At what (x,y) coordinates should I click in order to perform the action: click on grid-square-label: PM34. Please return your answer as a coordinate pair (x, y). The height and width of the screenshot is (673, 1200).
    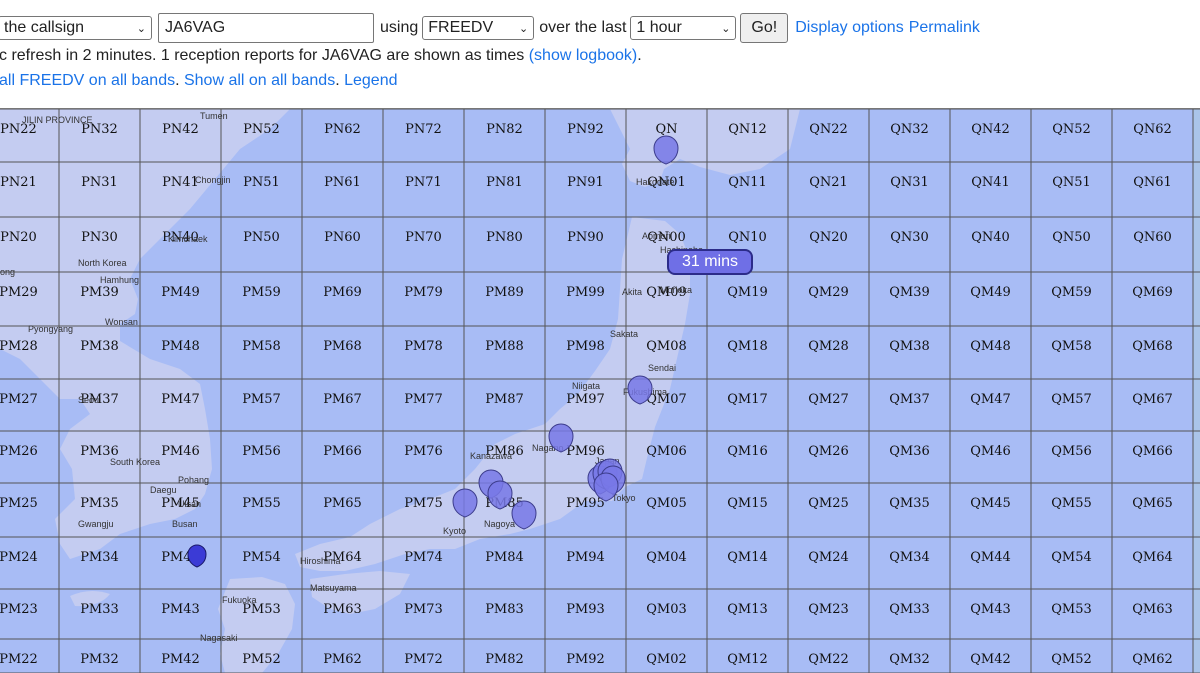
    Looking at the image, I should click on (99, 557).